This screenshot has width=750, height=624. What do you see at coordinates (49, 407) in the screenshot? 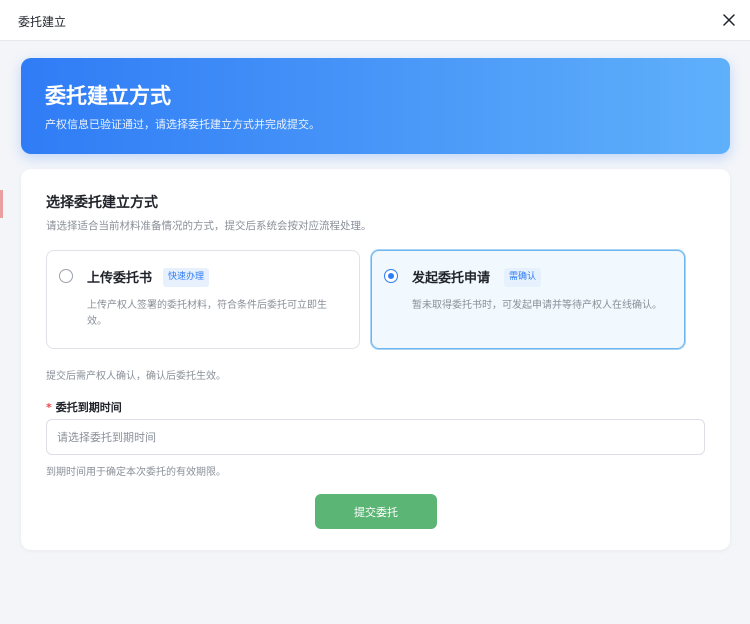
I see `required-mark: *` at bounding box center [49, 407].